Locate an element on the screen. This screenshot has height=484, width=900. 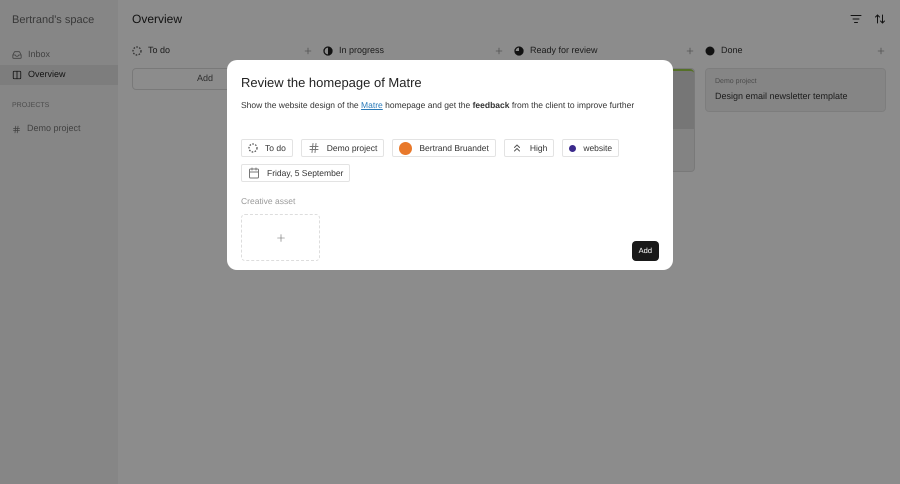
property-chip: website is located at coordinates (591, 148).